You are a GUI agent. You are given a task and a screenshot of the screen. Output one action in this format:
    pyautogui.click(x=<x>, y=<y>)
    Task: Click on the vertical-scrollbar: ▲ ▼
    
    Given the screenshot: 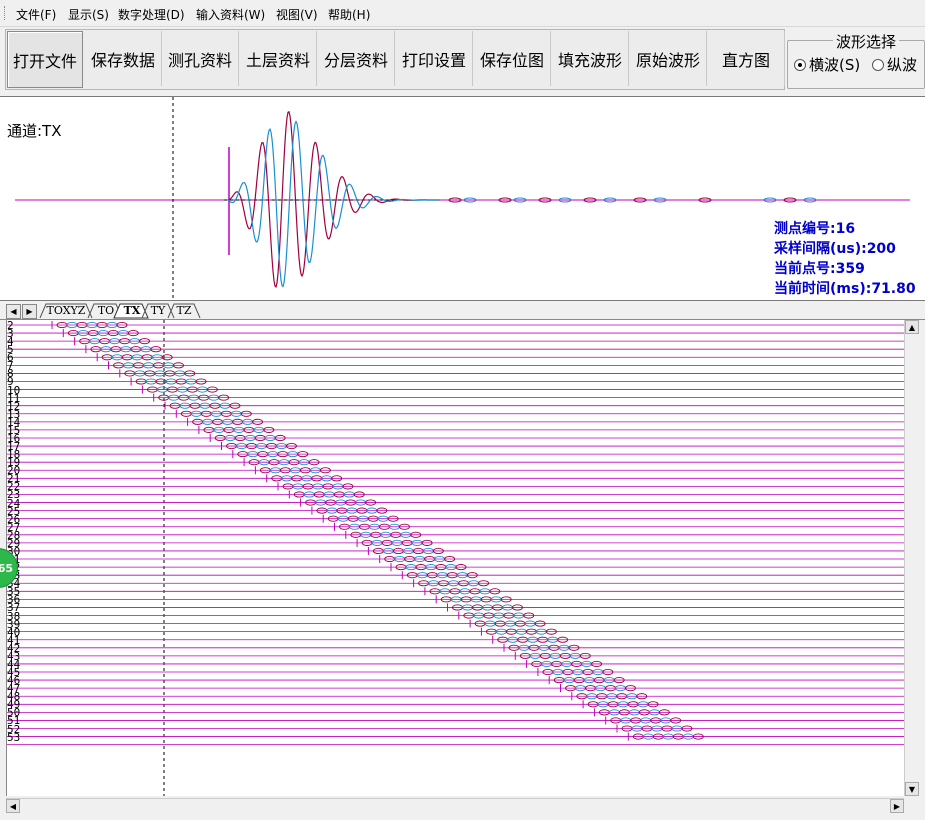 What is the action you would take?
    pyautogui.click(x=911, y=558)
    